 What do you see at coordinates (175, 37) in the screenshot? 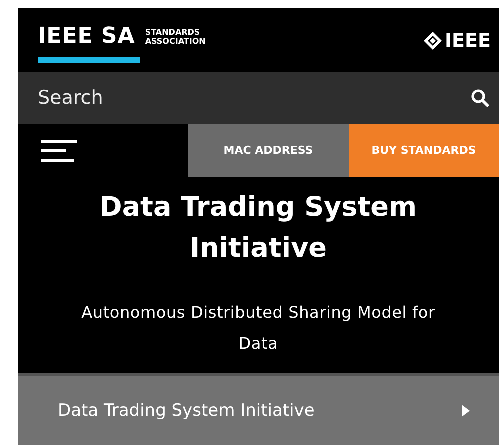
I see `logo-subtitle: STANDARDS ASSOCIATION` at bounding box center [175, 37].